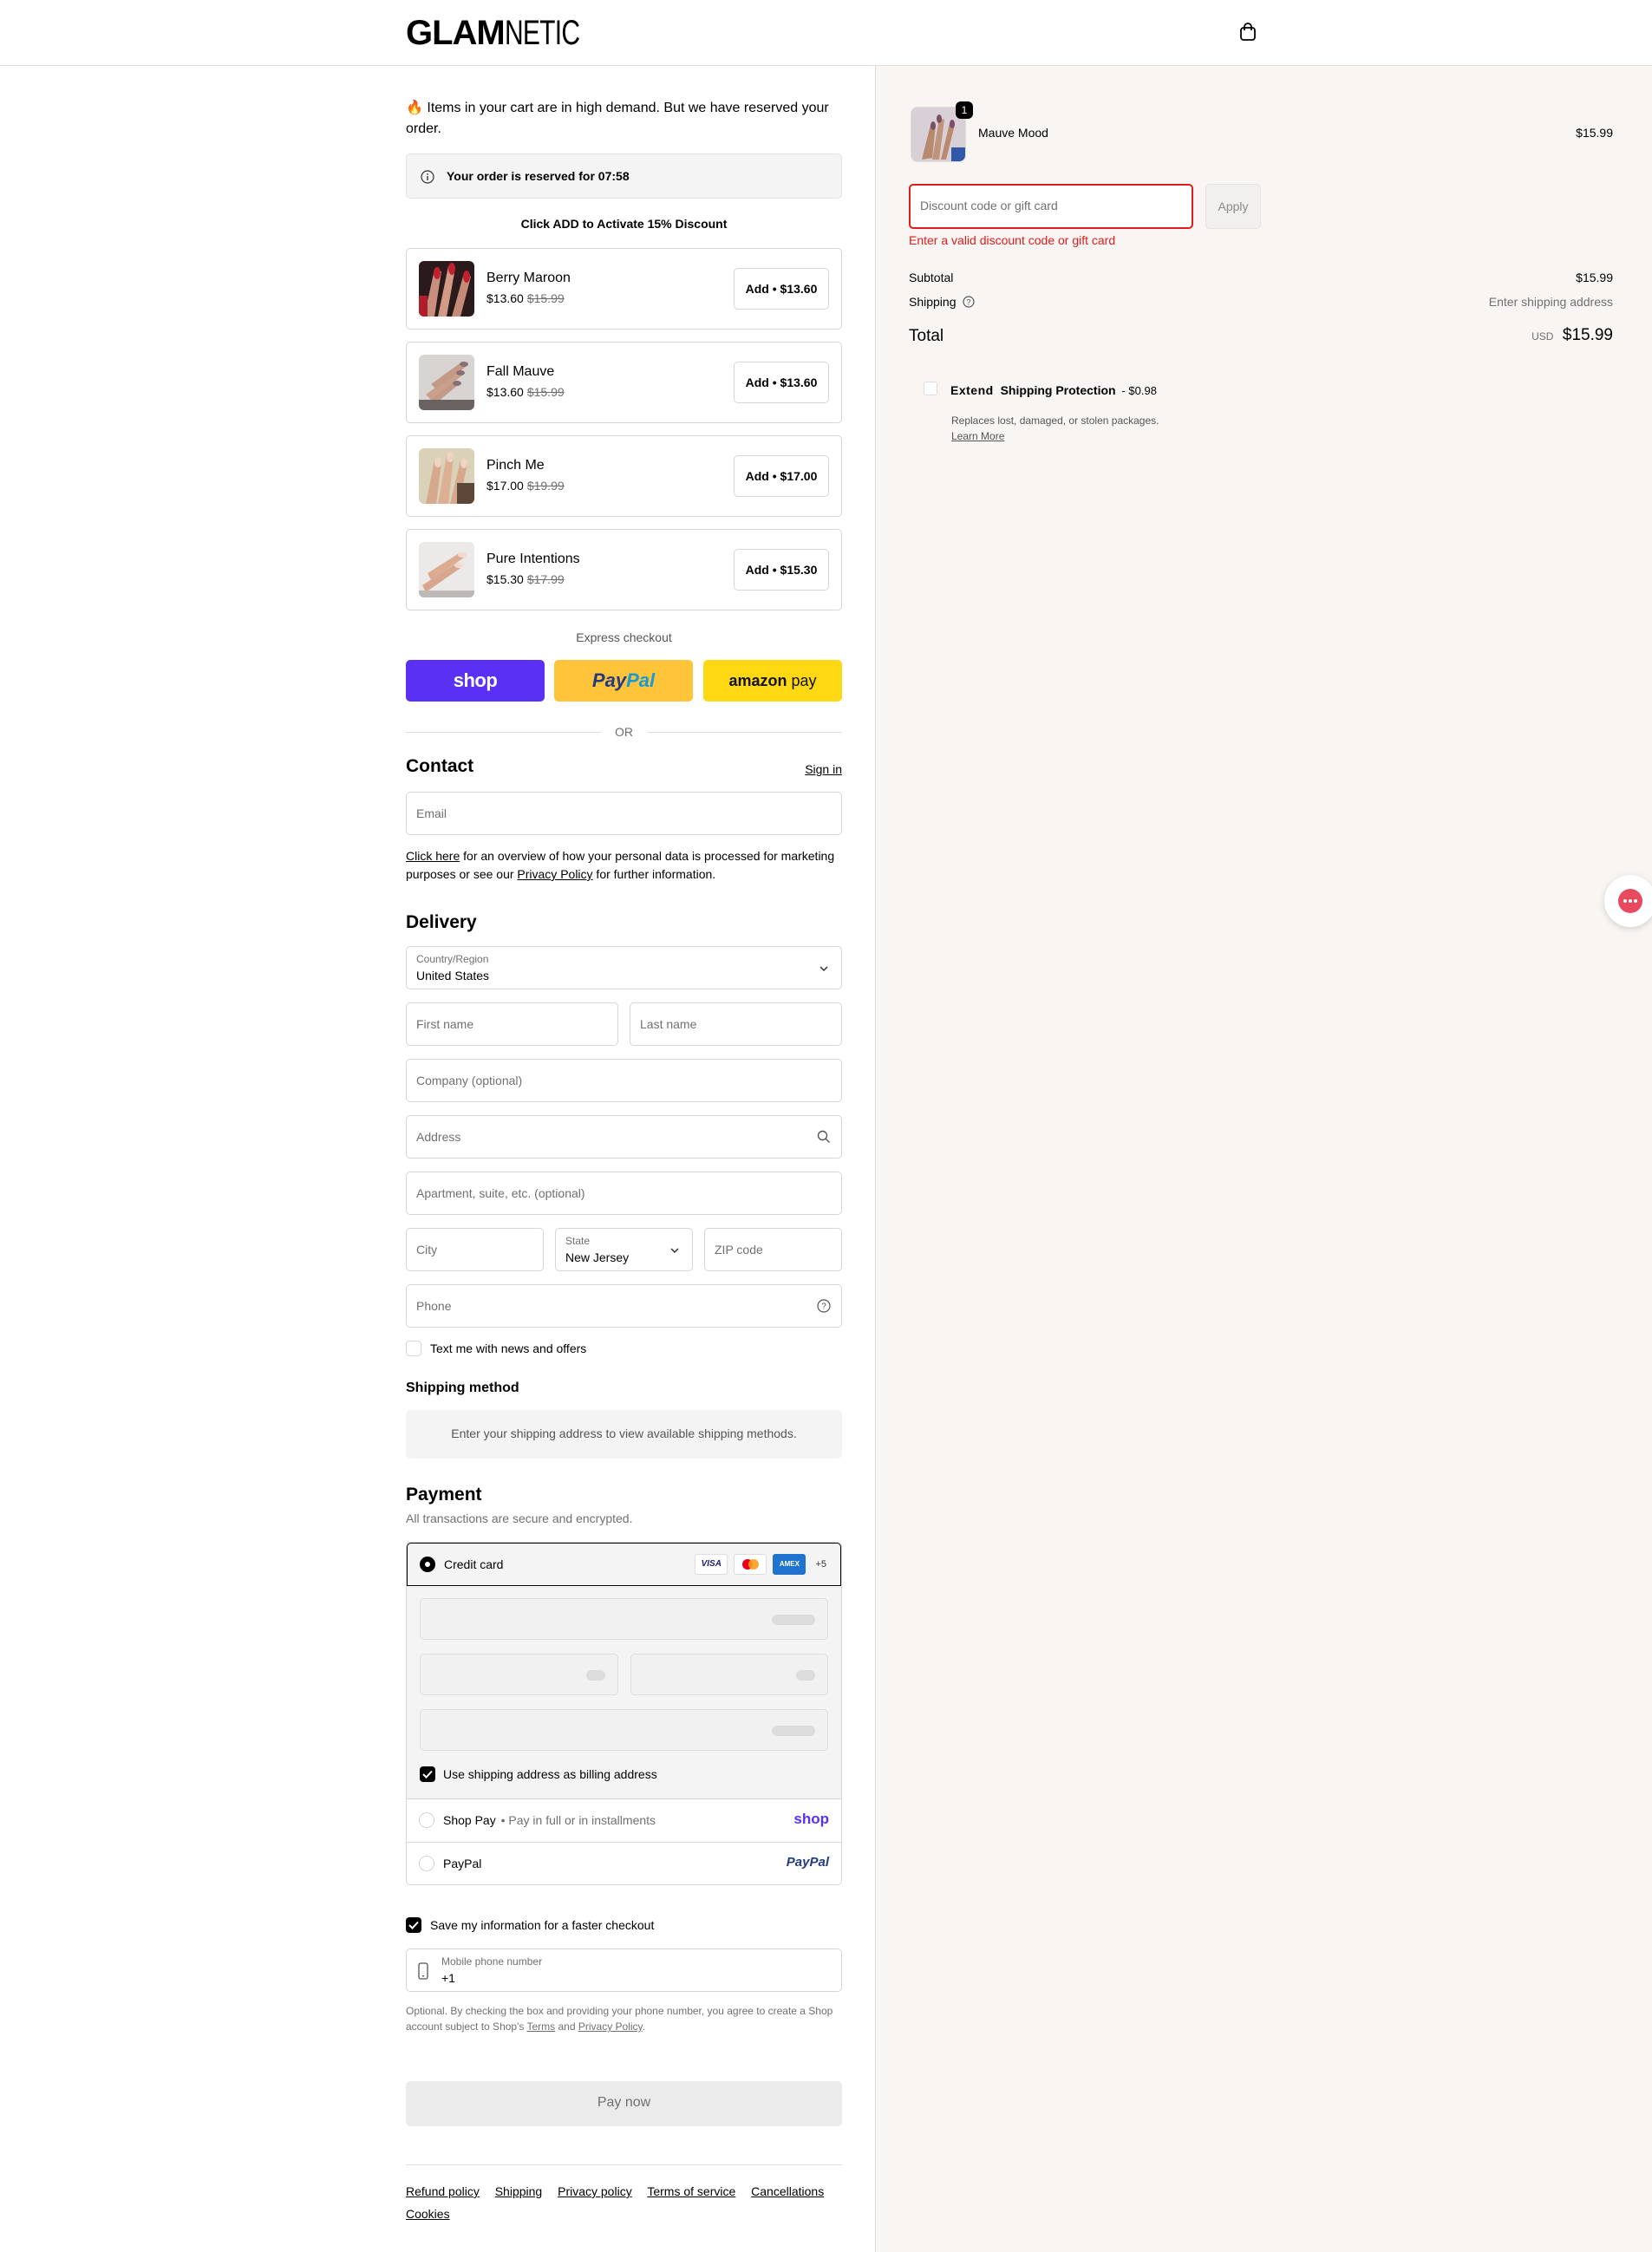 This screenshot has height=2252, width=1652. Describe the element at coordinates (512, 1024) in the screenshot. I see `first-name-field: First name` at that location.